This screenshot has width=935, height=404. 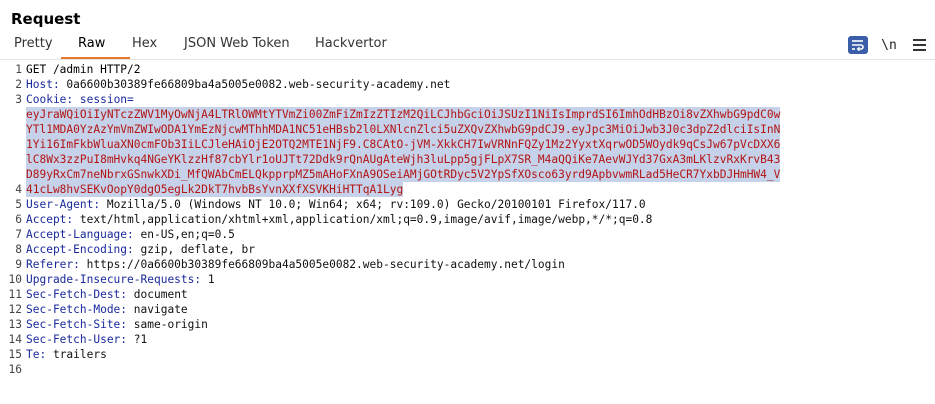 I want to click on header-name: Accept-Encoding:, so click(x=80, y=249).